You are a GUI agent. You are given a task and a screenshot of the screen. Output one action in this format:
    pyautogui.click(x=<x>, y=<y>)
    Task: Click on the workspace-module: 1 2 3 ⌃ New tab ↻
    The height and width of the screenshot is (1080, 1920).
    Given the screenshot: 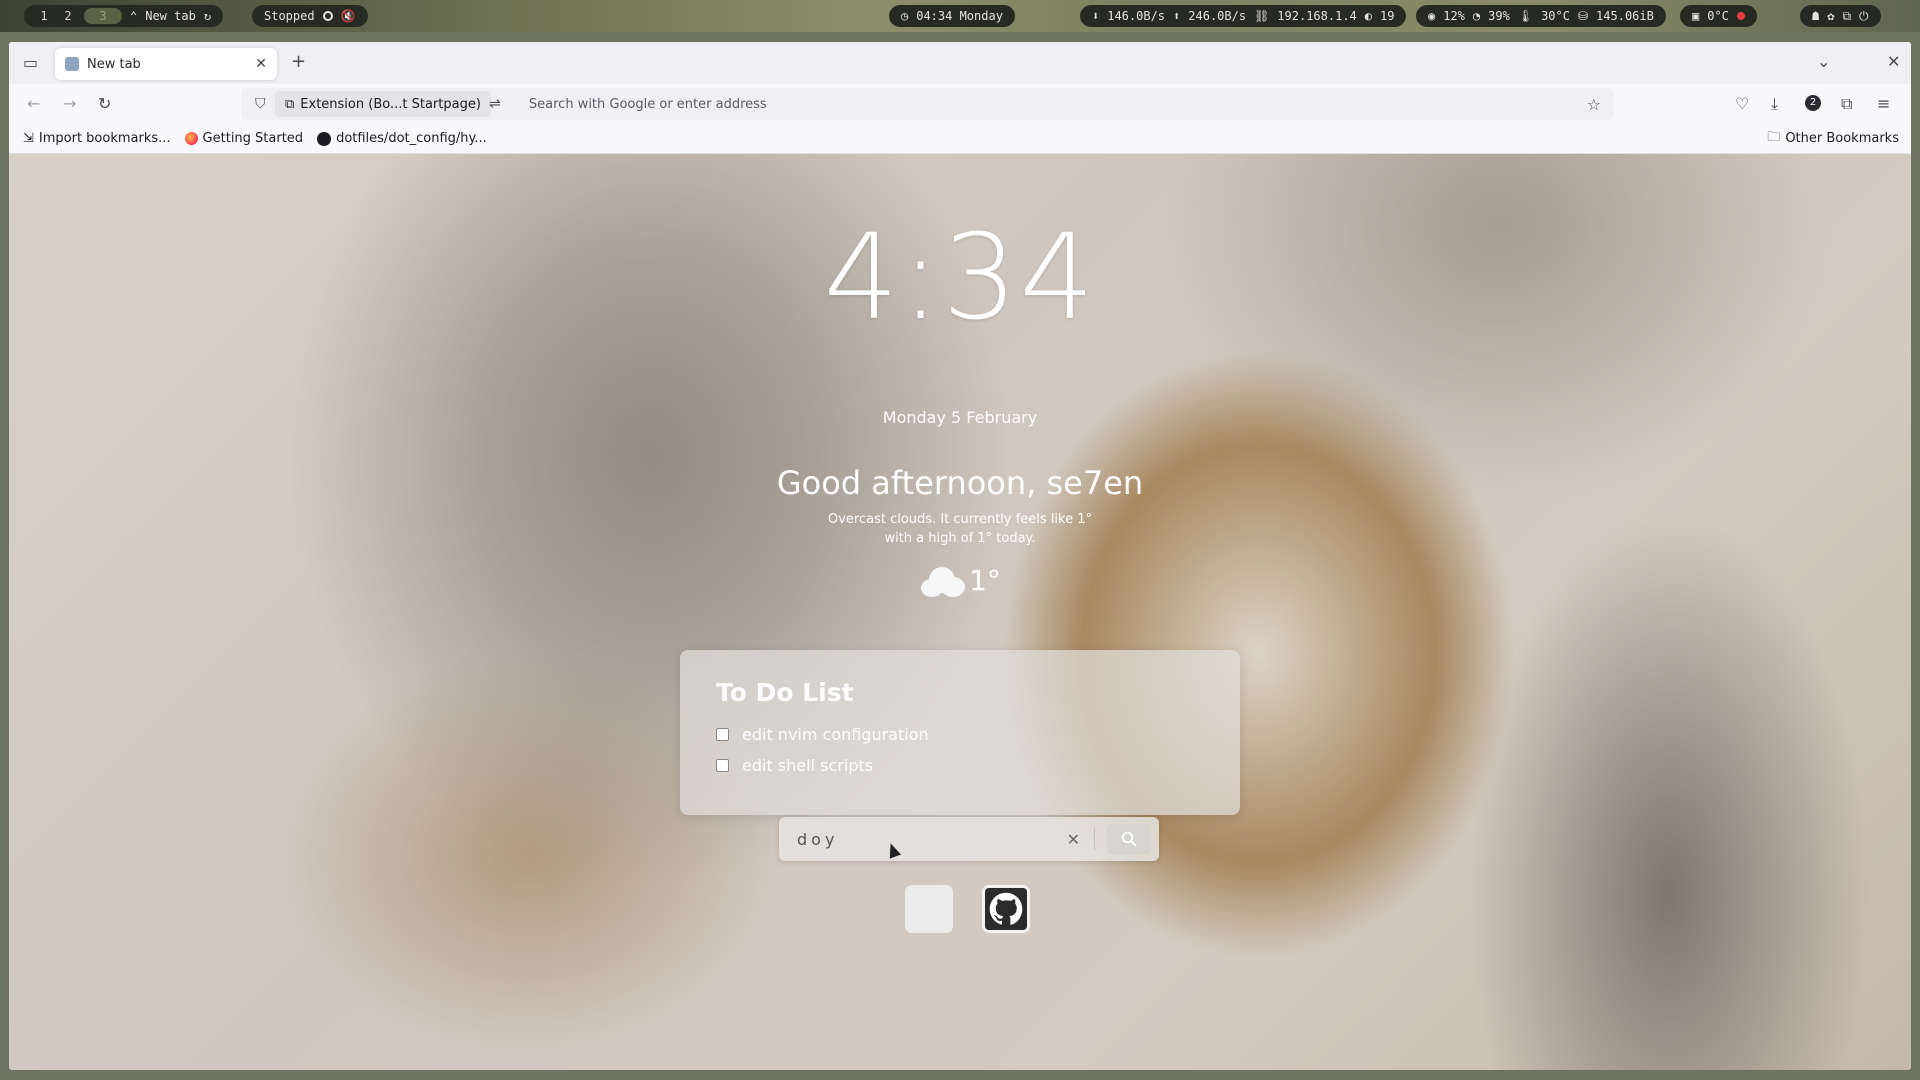 What is the action you would take?
    pyautogui.click(x=124, y=16)
    